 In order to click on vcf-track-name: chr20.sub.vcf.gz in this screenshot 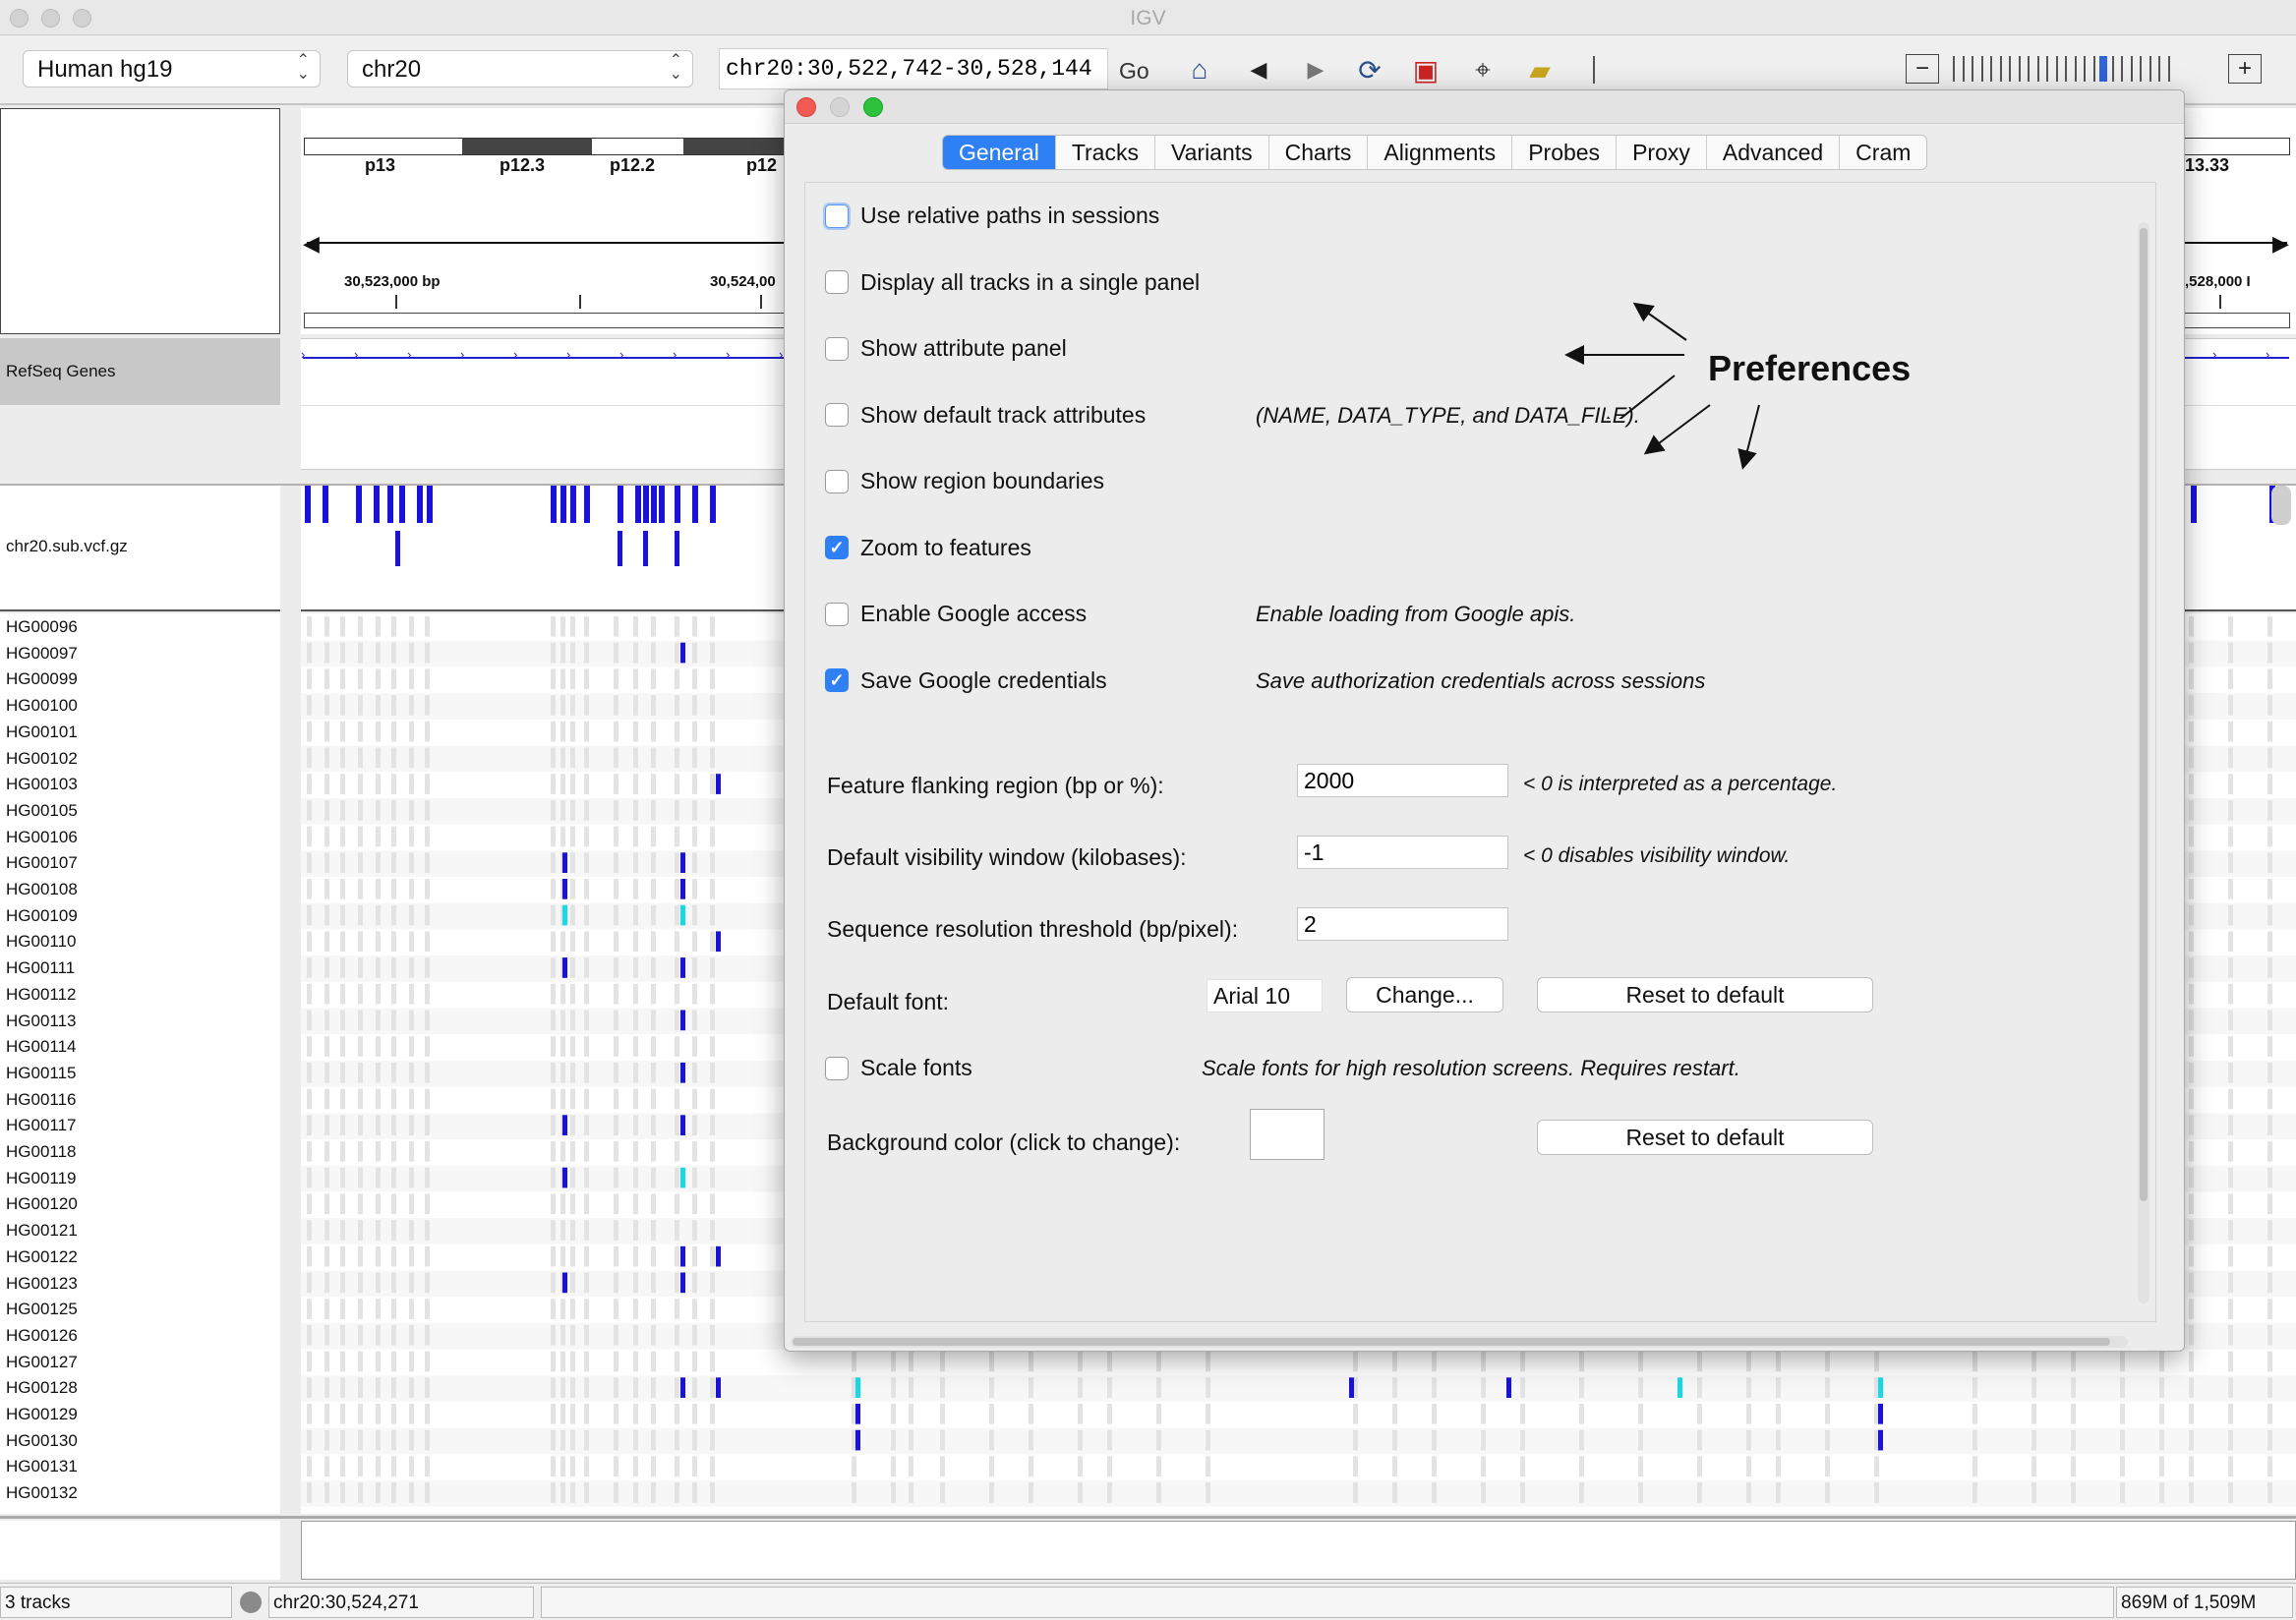, I will do `click(140, 548)`.